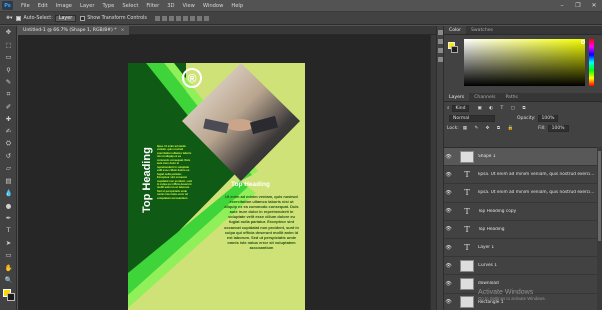  I want to click on type-icon: T, so click(8, 230).